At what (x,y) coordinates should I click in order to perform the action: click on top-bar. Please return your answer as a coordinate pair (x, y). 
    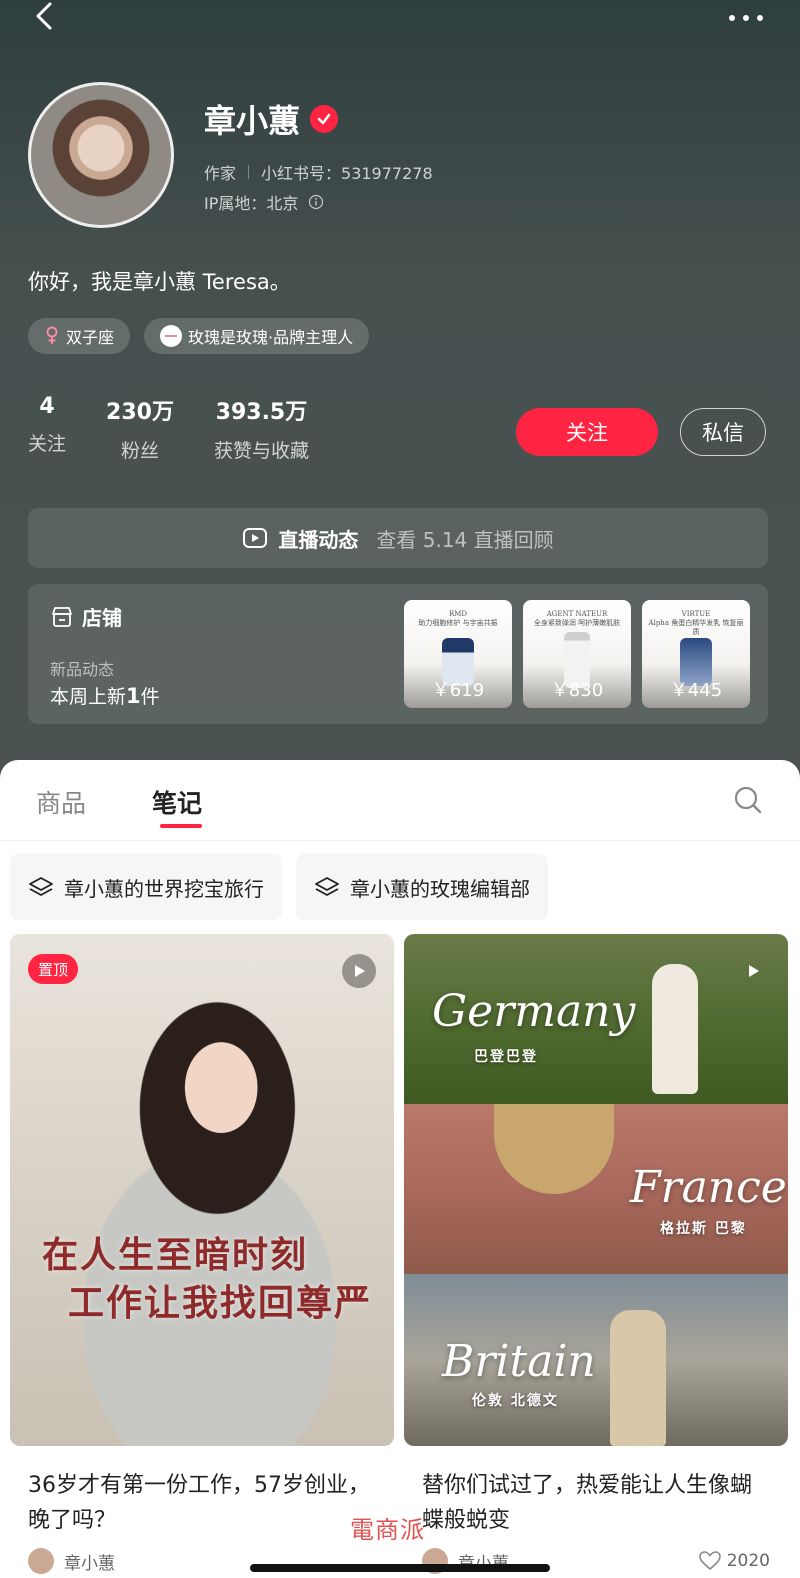
    Looking at the image, I should click on (400, 30).